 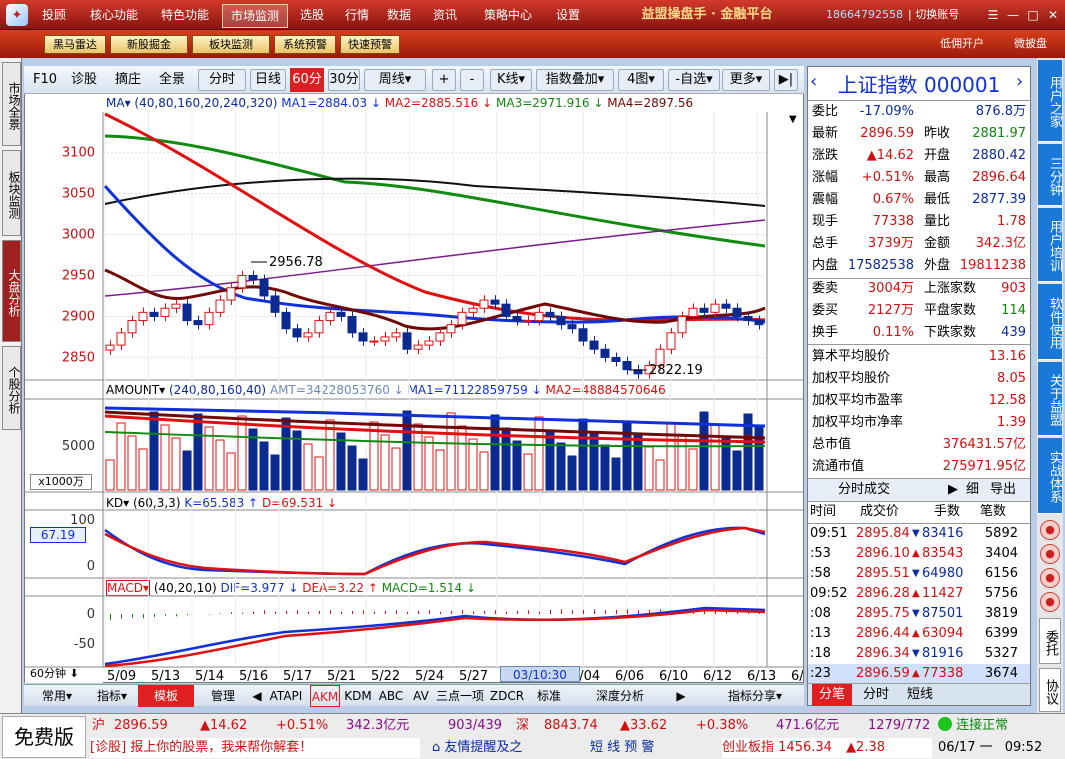 I want to click on right-tab-2: 用户培训, so click(x=1050, y=245).